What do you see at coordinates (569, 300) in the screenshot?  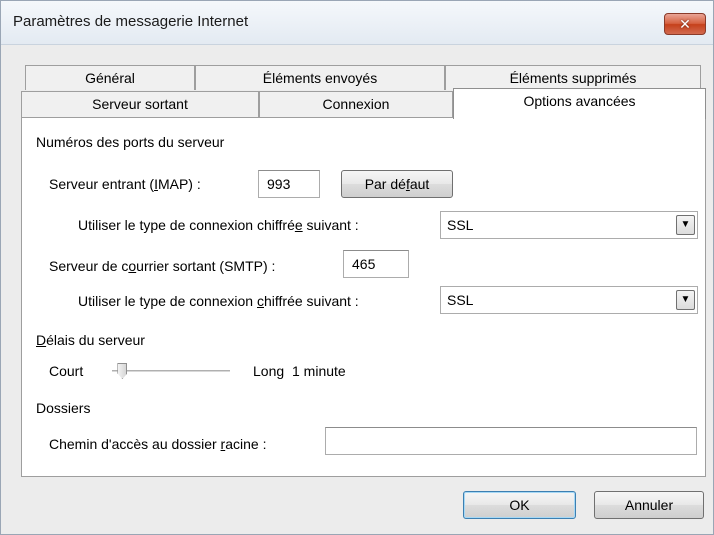 I see `outgoing-encryption-select: SSL ▼` at bounding box center [569, 300].